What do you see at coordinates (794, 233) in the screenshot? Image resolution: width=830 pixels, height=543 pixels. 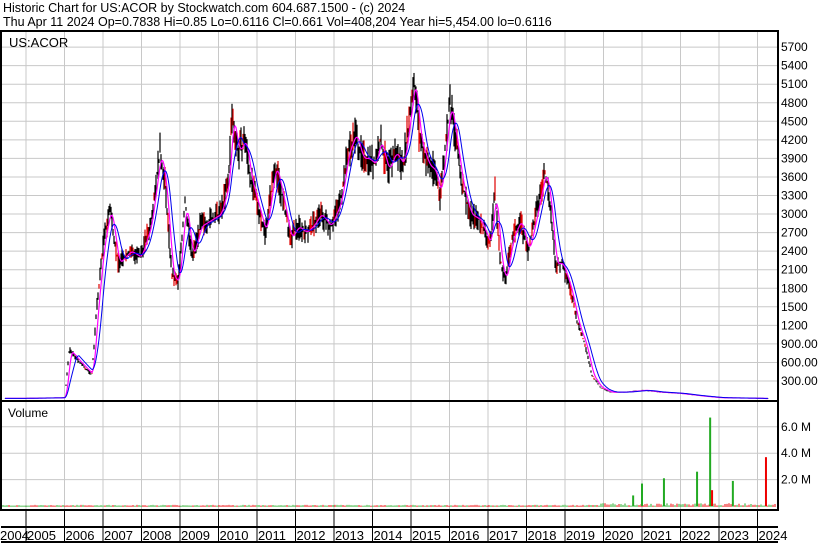 I see `y-tick-label: 2700` at bounding box center [794, 233].